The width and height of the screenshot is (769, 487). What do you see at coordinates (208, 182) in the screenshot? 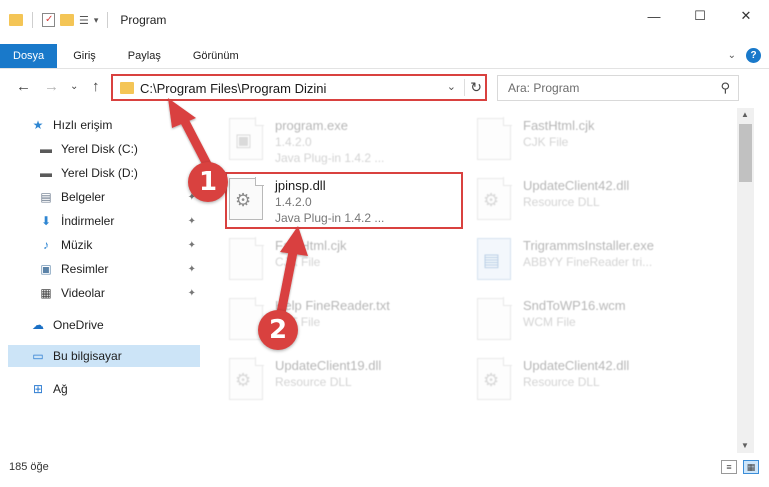
I see `step-1-badge: 1` at bounding box center [208, 182].